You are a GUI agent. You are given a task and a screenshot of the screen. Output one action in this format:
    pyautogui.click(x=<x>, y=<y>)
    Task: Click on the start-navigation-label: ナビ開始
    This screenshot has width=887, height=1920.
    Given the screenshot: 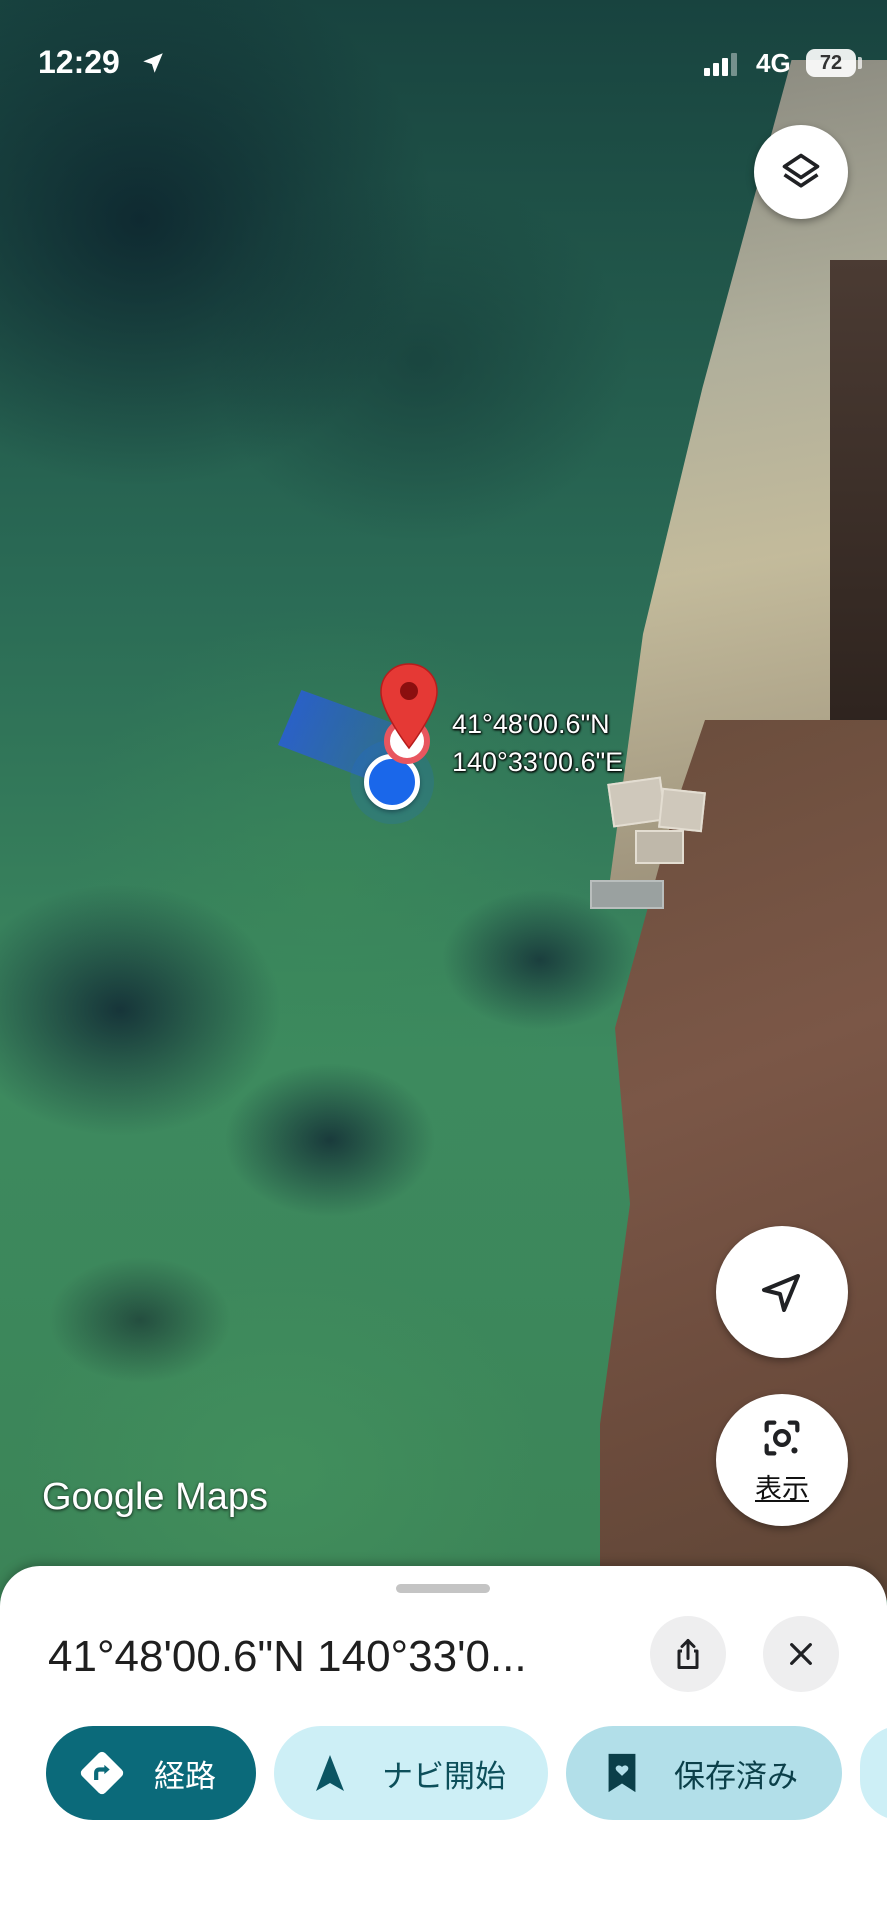 What is the action you would take?
    pyautogui.click(x=444, y=1776)
    